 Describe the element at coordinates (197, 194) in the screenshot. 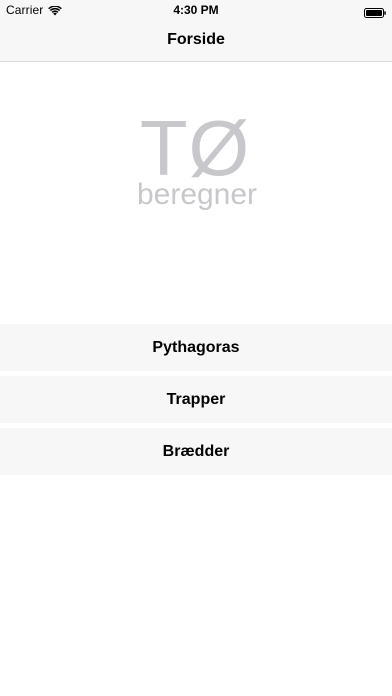

I see `logo-sub-text: beregner` at that location.